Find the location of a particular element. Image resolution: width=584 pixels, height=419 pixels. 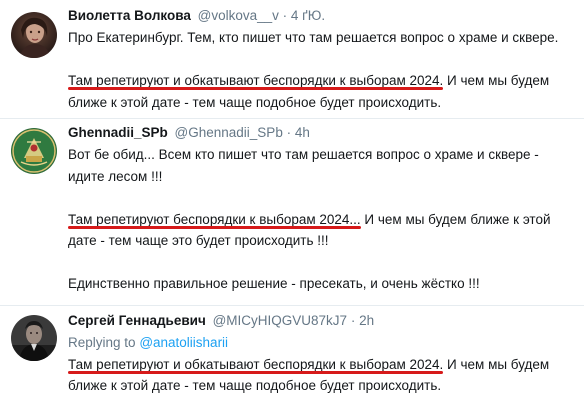

tweet-line: идите лесом !!! is located at coordinates (115, 176).